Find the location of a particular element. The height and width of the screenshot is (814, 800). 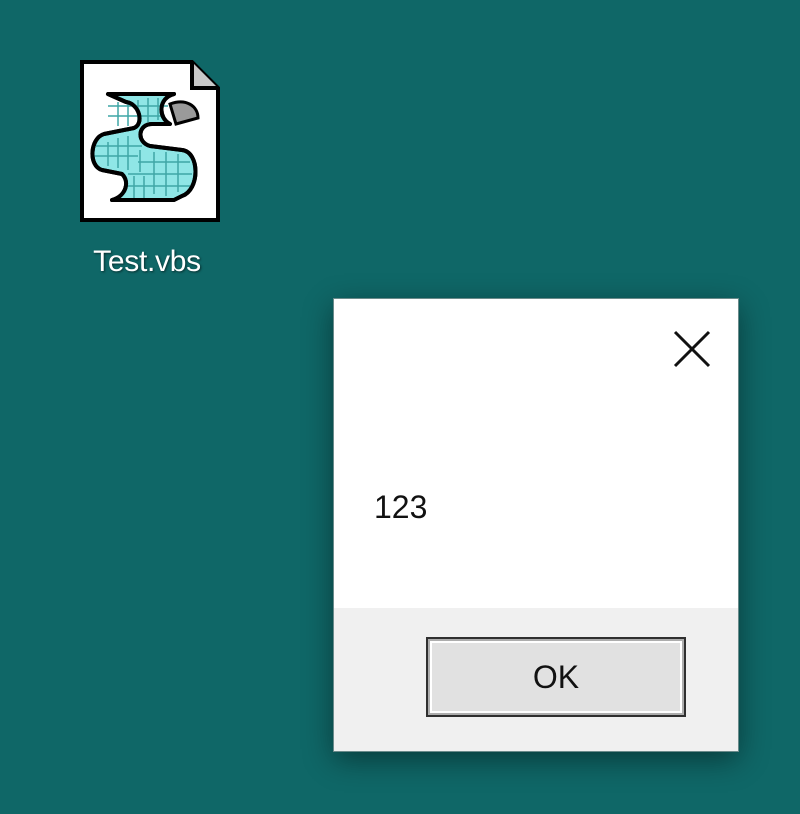

dialog-footer: OK is located at coordinates (536, 679).